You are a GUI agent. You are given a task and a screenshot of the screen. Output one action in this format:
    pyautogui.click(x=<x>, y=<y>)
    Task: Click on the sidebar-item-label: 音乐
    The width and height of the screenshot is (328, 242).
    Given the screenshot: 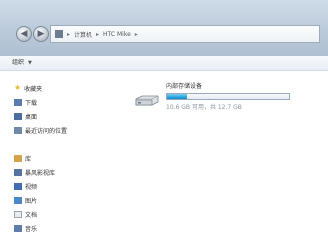 What is the action you would take?
    pyautogui.click(x=31, y=229)
    